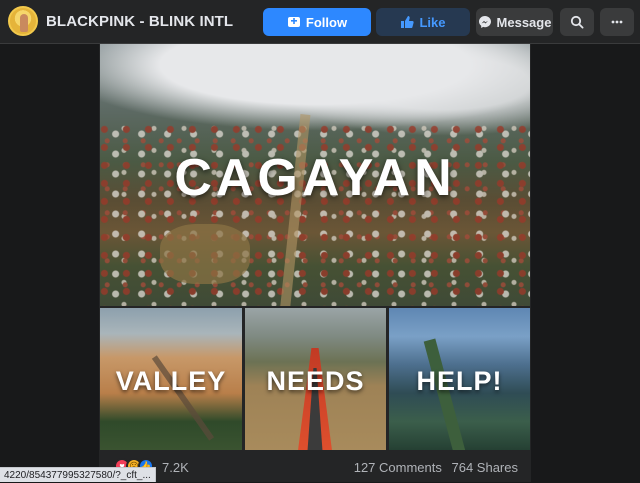 Image resolution: width=640 pixels, height=483 pixels. I want to click on post-image-tile-1: VALLEY, so click(171, 379).